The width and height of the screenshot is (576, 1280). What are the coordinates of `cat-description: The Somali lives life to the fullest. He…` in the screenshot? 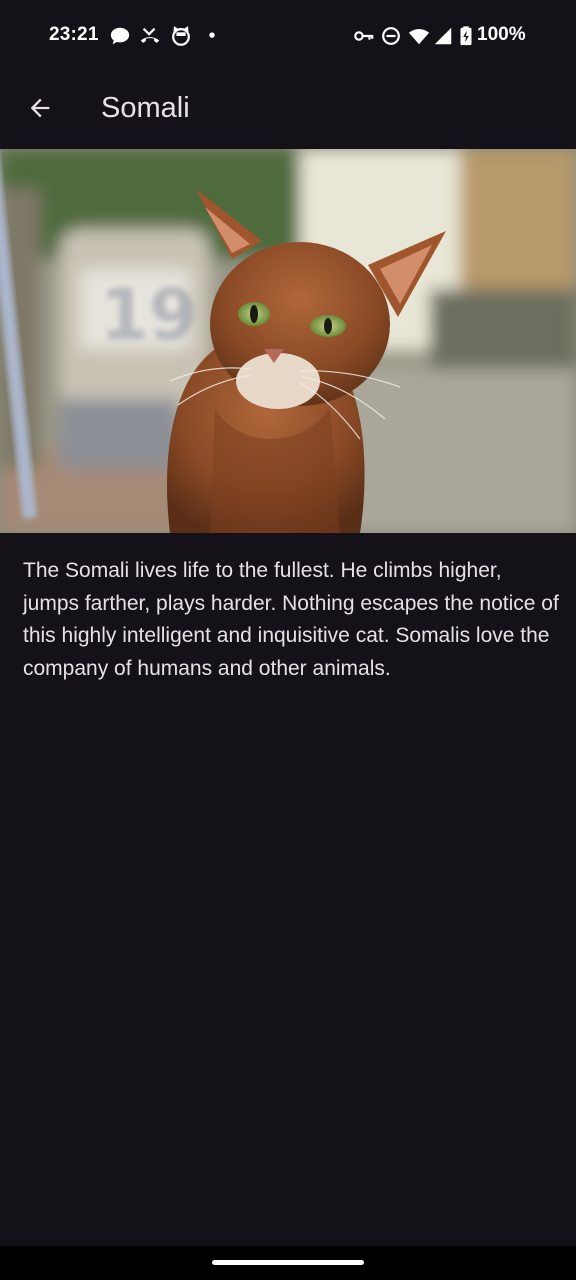 It's located at (291, 619).